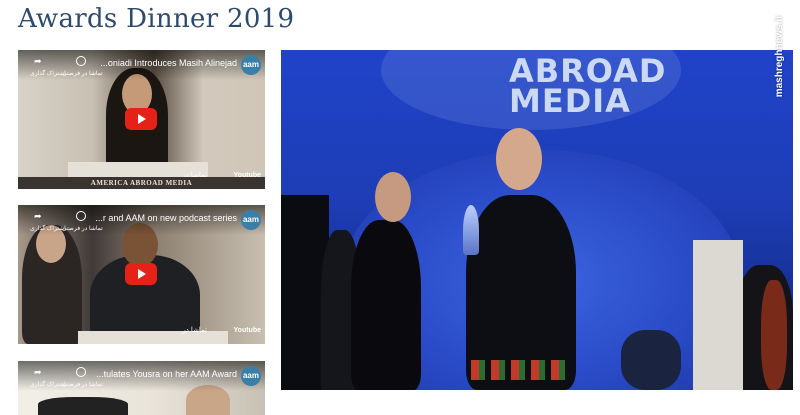  Describe the element at coordinates (83, 406) in the screenshot. I see `panda-graphic` at that location.